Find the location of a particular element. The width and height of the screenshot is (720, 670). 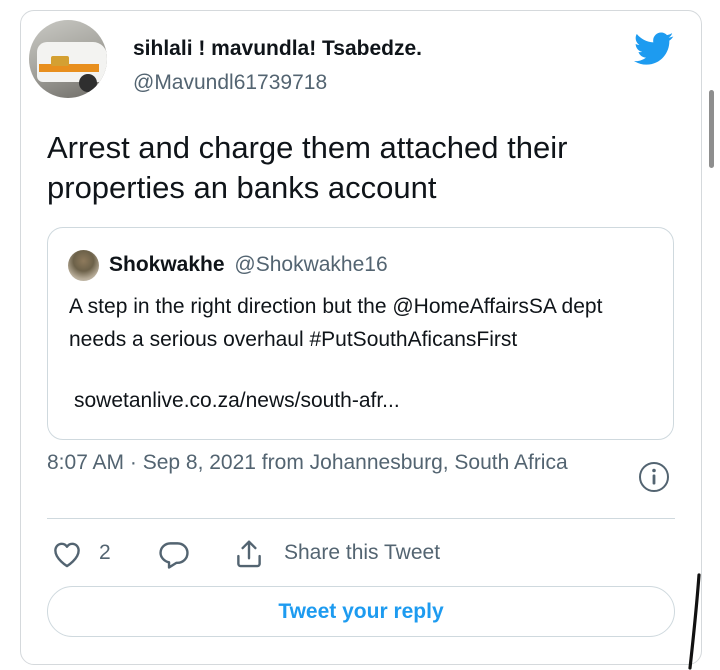

reply-button is located at coordinates (174, 554).